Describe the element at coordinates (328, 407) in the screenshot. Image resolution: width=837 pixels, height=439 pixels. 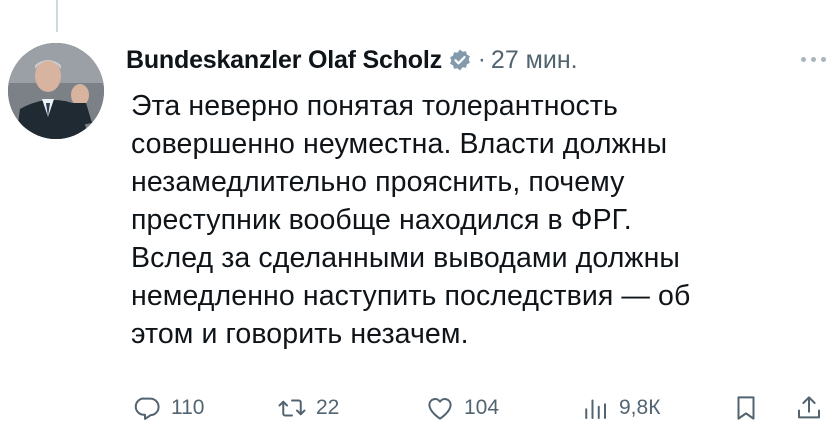
I see `retweet-count: 22` at that location.